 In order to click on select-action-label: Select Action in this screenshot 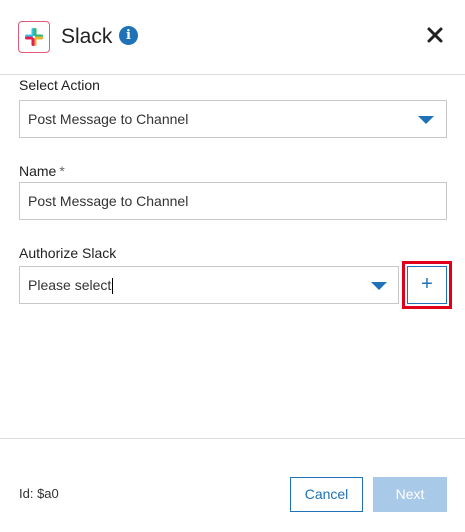, I will do `click(59, 85)`.